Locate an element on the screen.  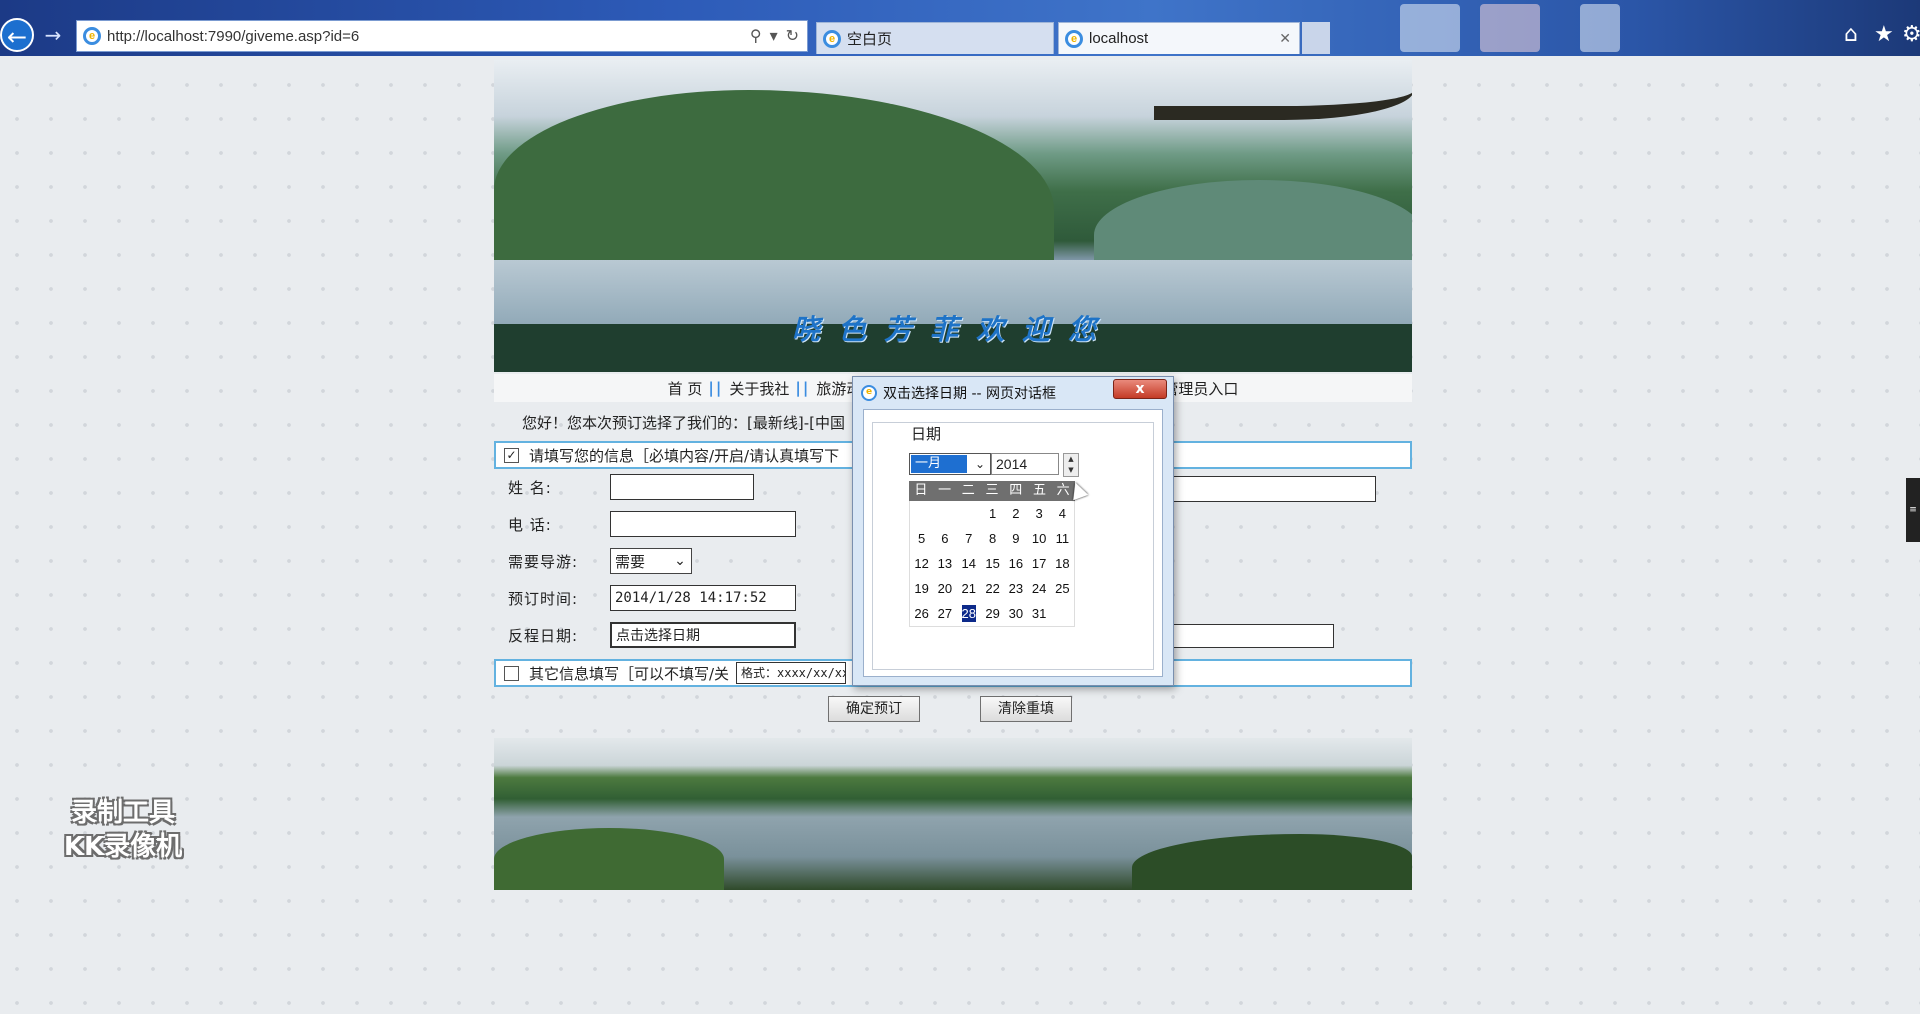
dialog-titlebar: e 双击选择日期 -- 网页对话框 is located at coordinates (957, 393).